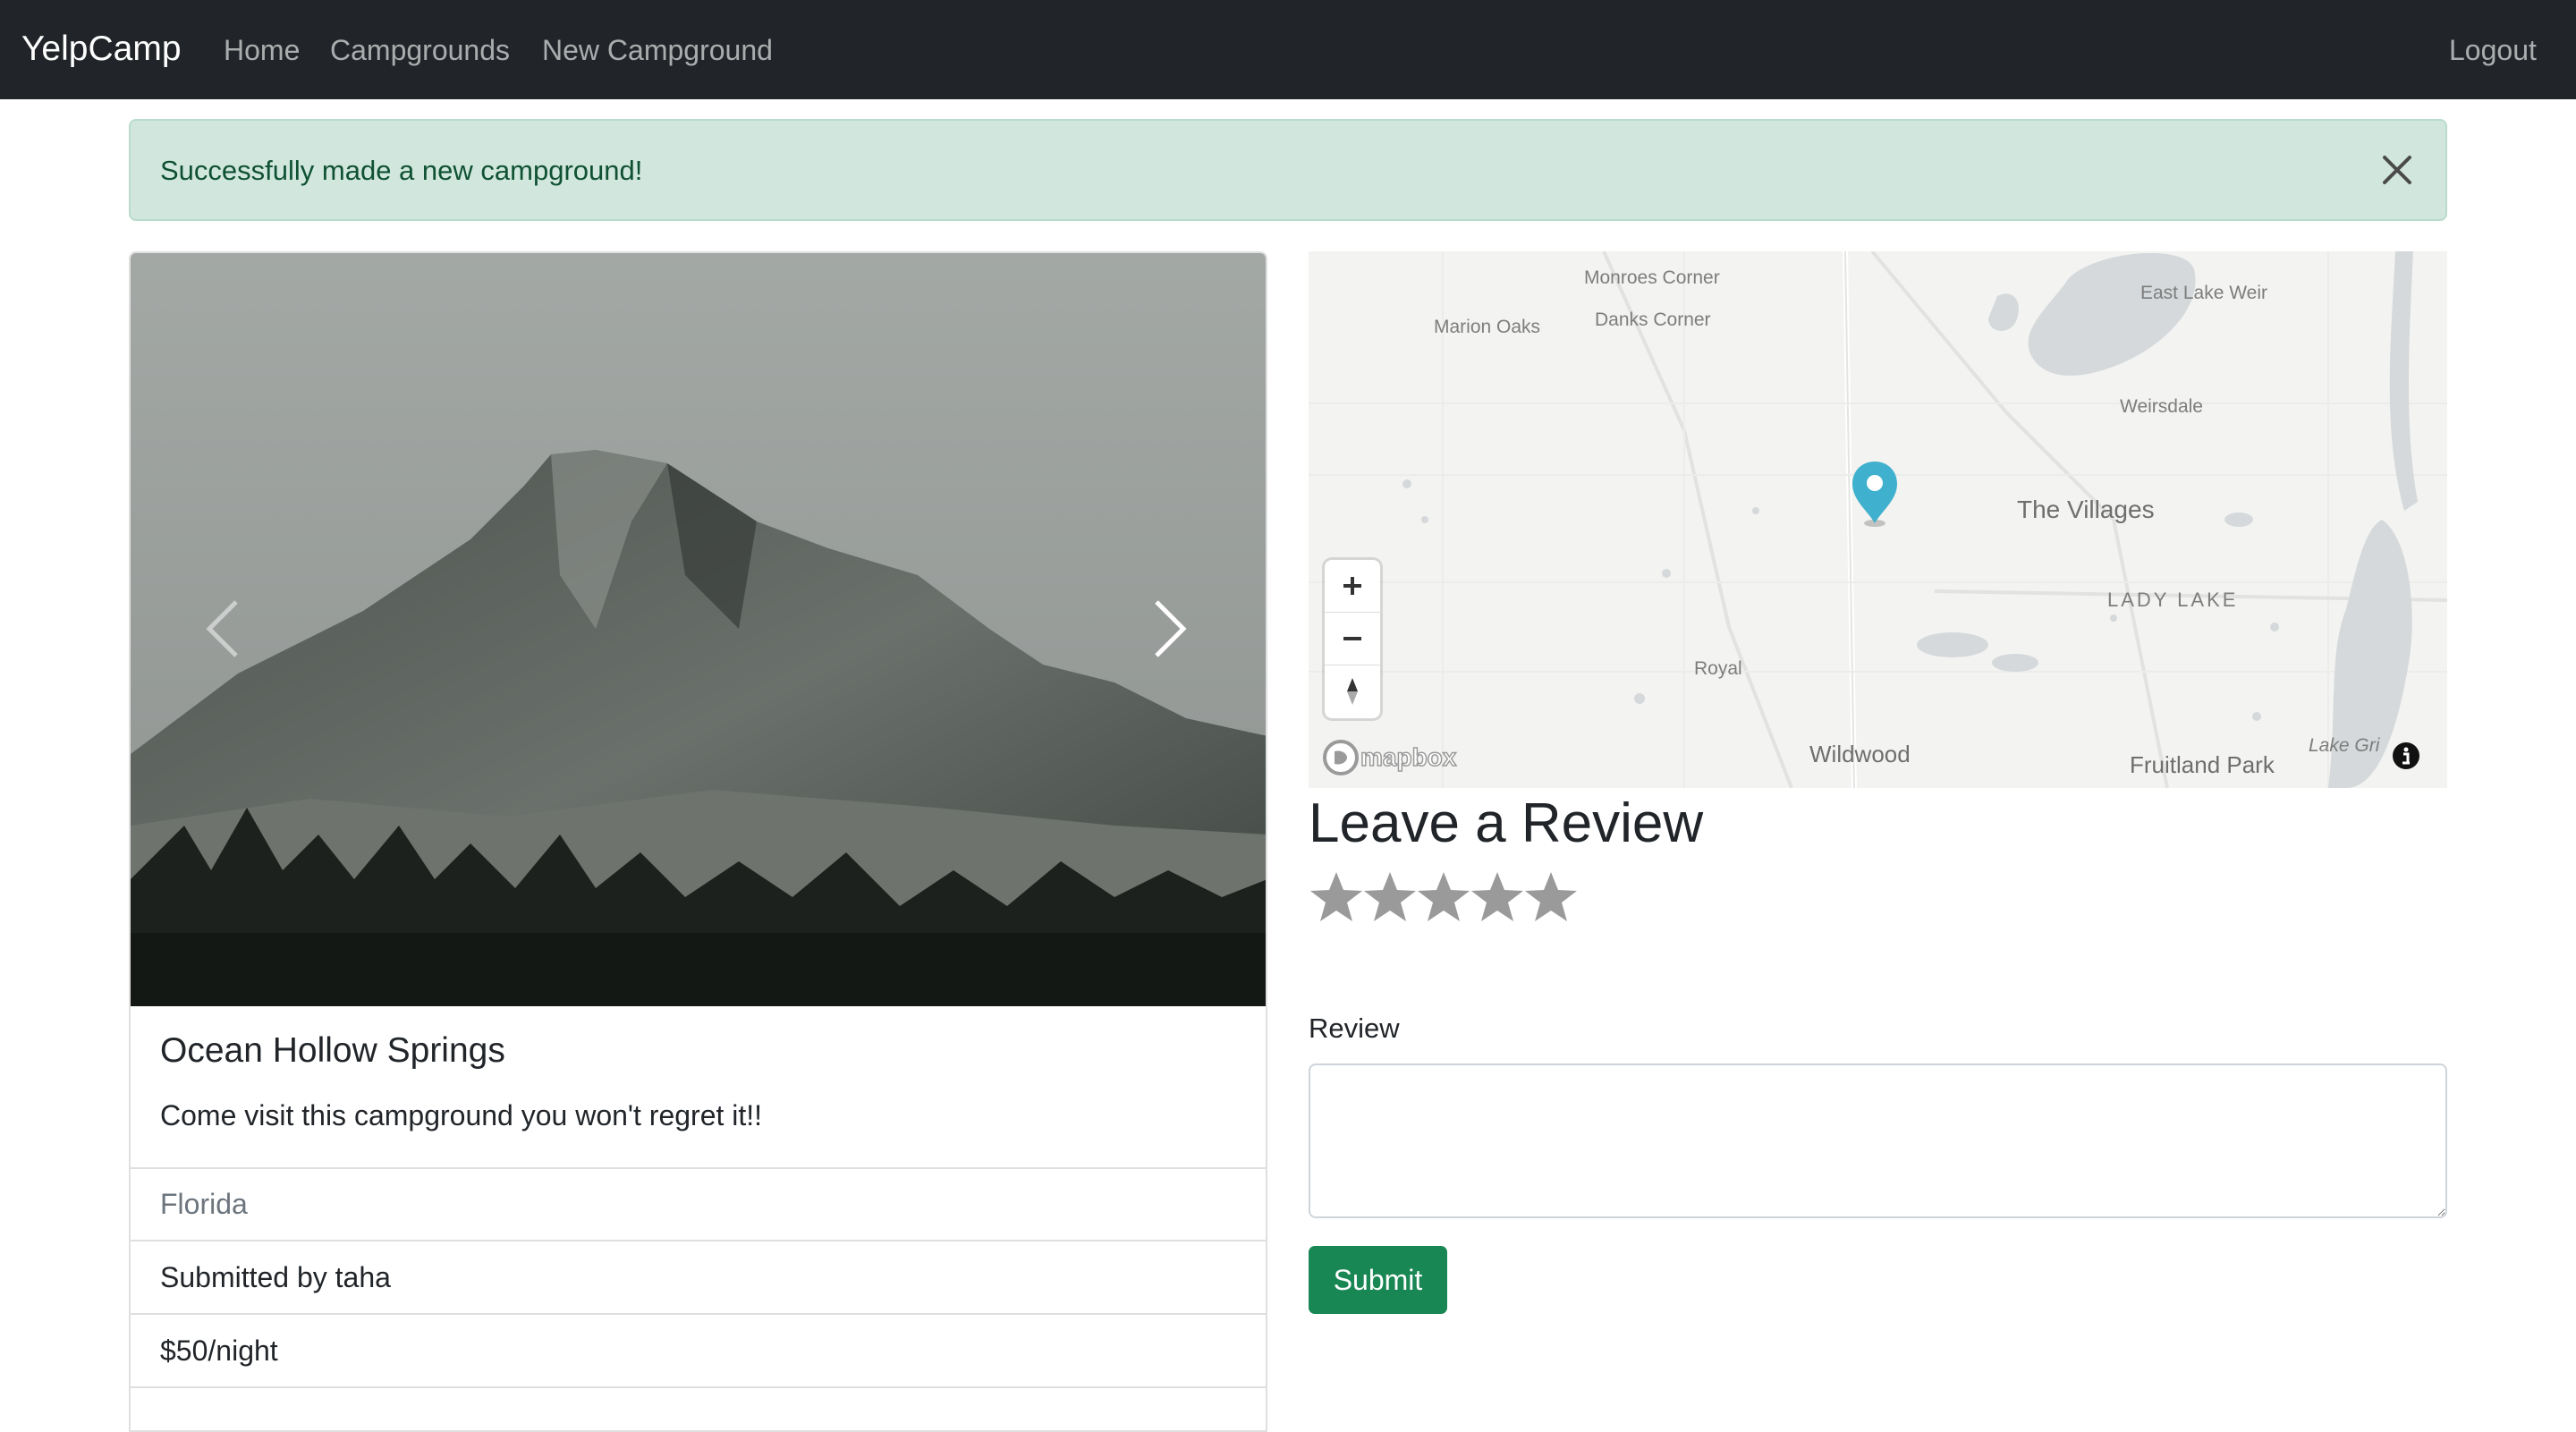 The height and width of the screenshot is (1432, 2576). I want to click on compass-icon, so click(1352, 691).